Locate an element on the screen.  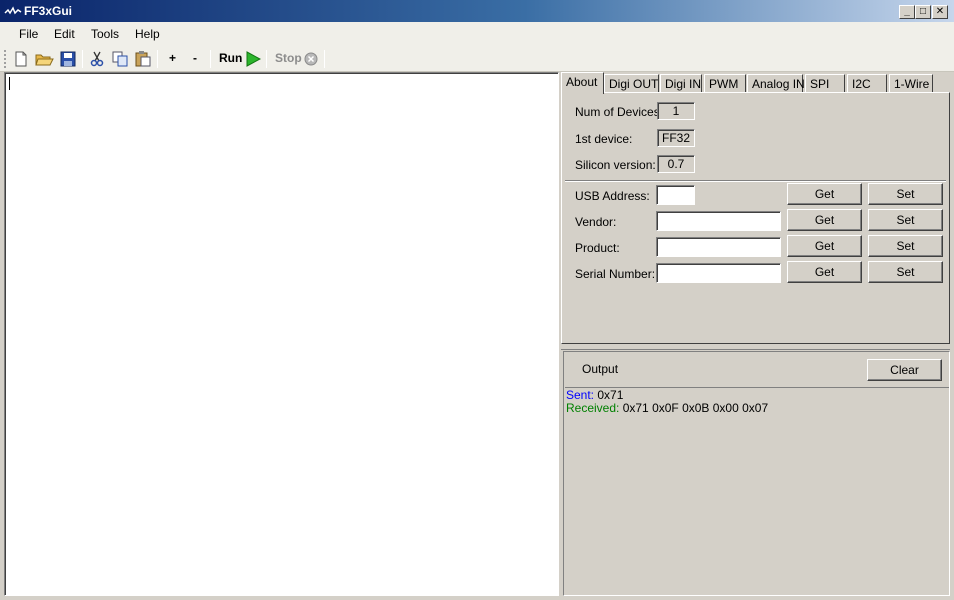
save-icon is located at coordinates (68, 59).